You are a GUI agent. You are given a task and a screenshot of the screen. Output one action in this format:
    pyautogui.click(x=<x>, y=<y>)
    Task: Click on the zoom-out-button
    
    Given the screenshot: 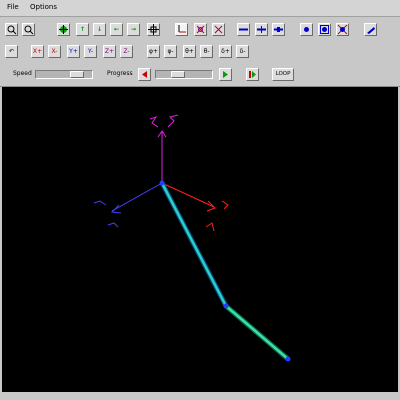 What is the action you would take?
    pyautogui.click(x=28, y=29)
    